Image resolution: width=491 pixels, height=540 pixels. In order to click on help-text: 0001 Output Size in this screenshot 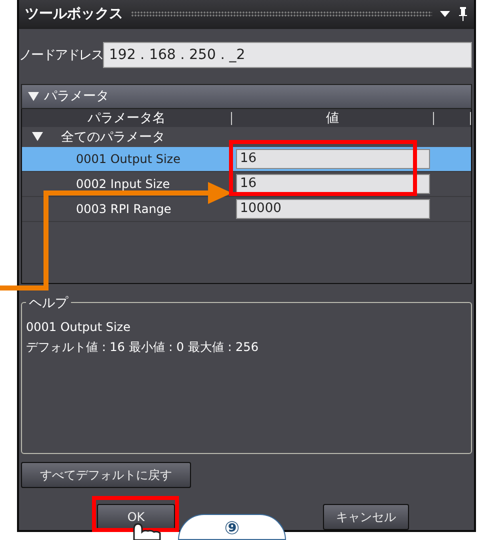, I will do `click(79, 327)`.